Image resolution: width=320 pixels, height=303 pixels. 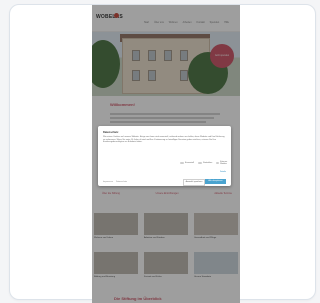 I want to click on cookie-toggle-label: Statistiken, so click(x=208, y=163).